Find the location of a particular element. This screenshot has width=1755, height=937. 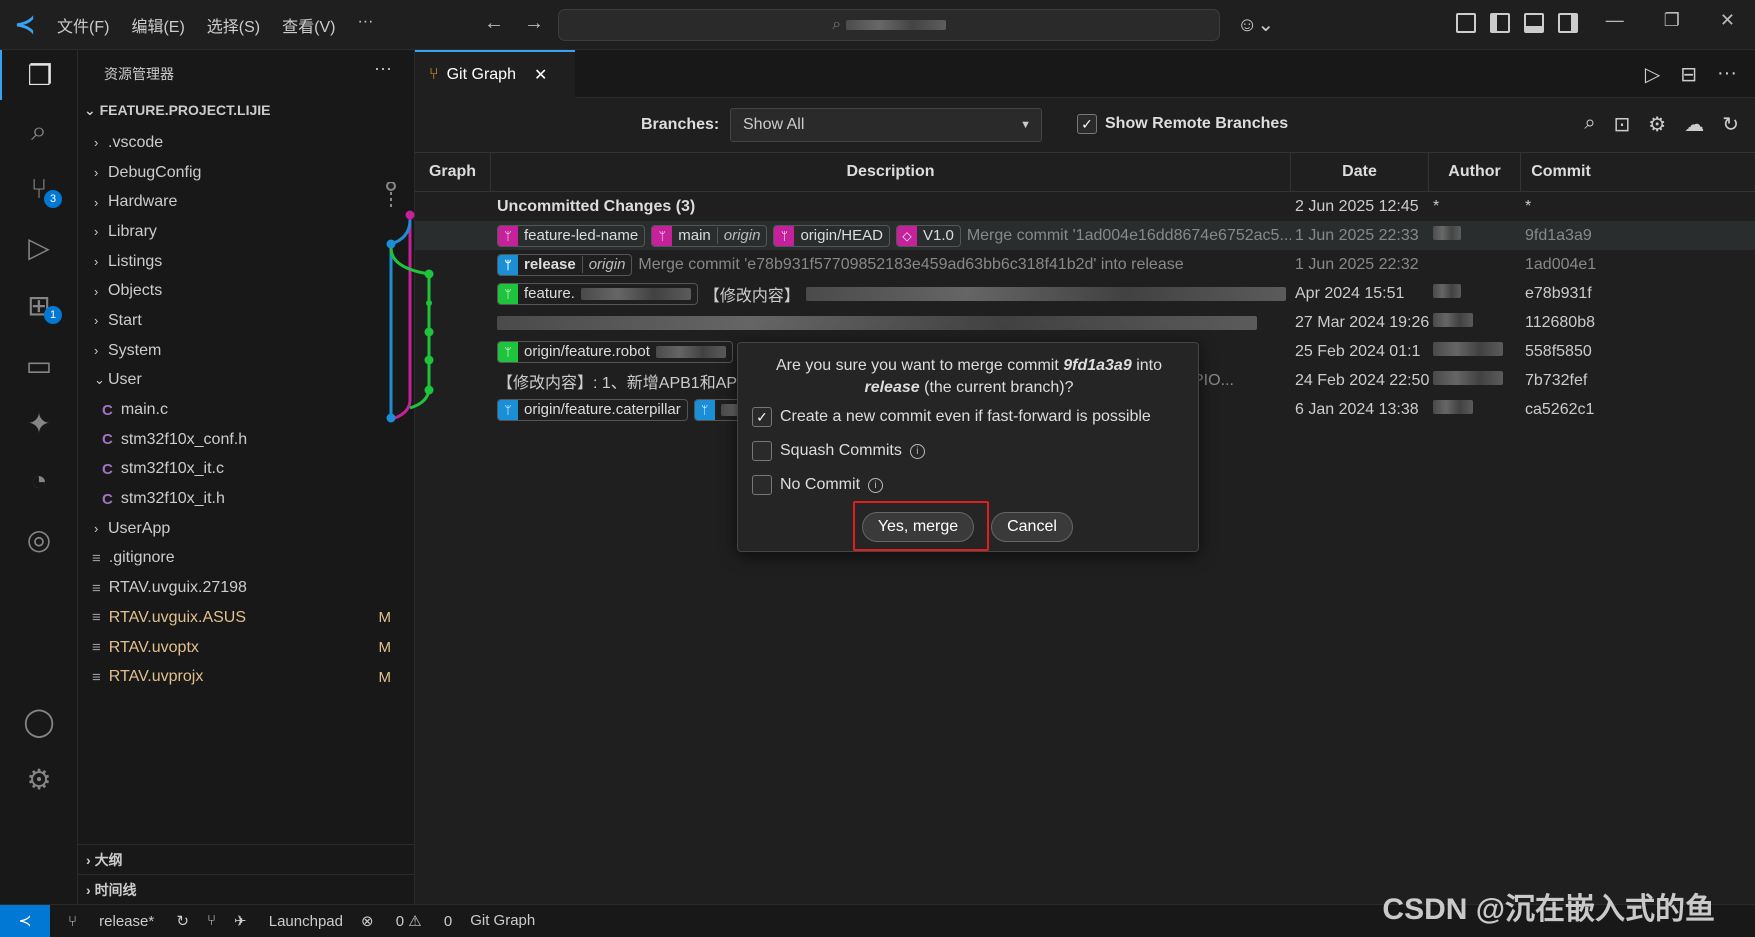

table-row: ᛘ feature. 【修改内容】 Apr 2024 15:51 e78b931f is located at coordinates (1085, 293).